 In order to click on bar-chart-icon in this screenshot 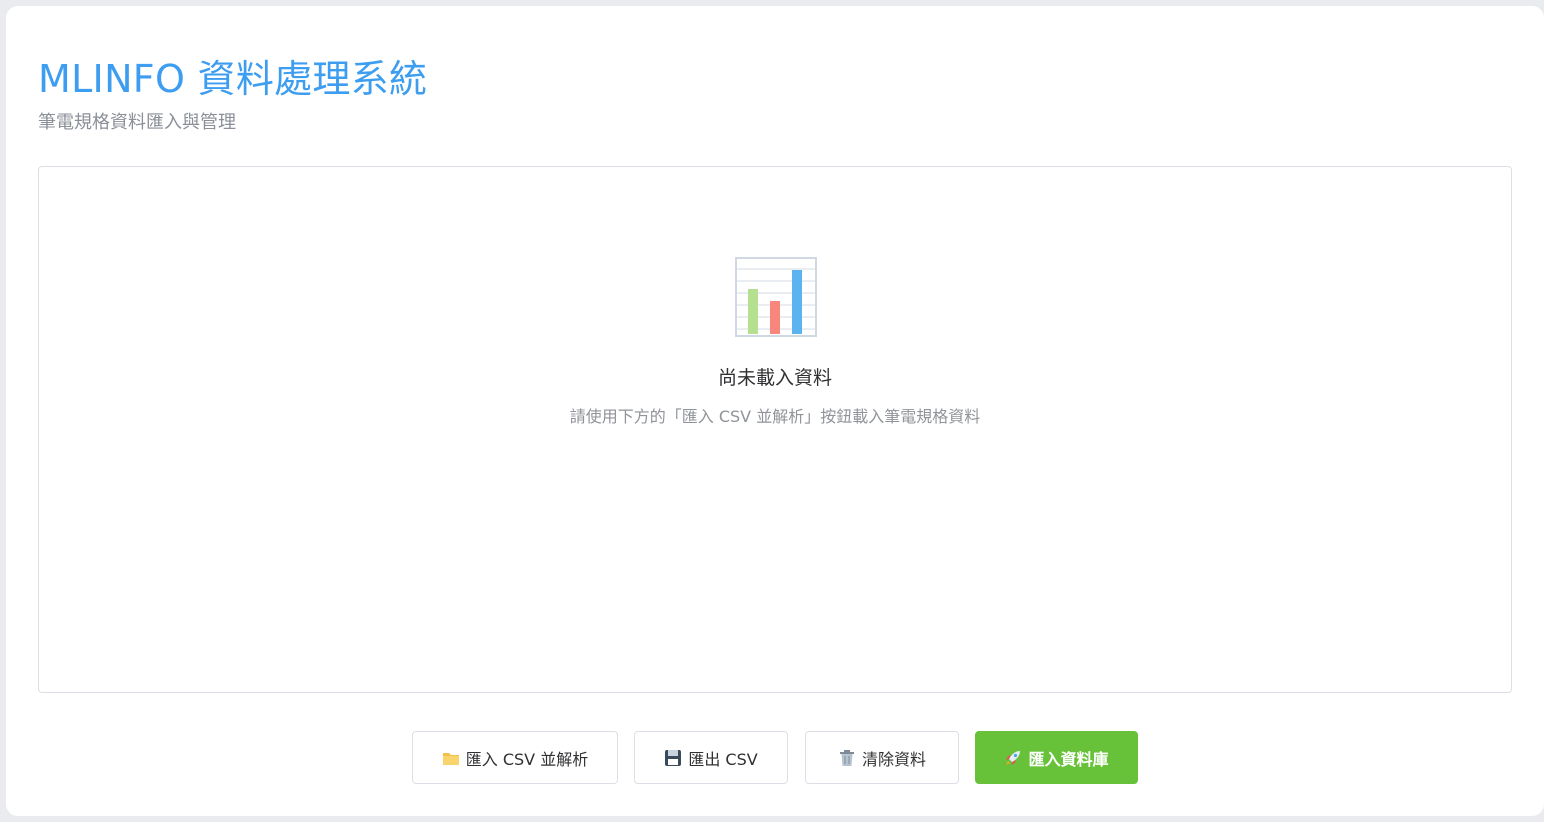, I will do `click(776, 297)`.